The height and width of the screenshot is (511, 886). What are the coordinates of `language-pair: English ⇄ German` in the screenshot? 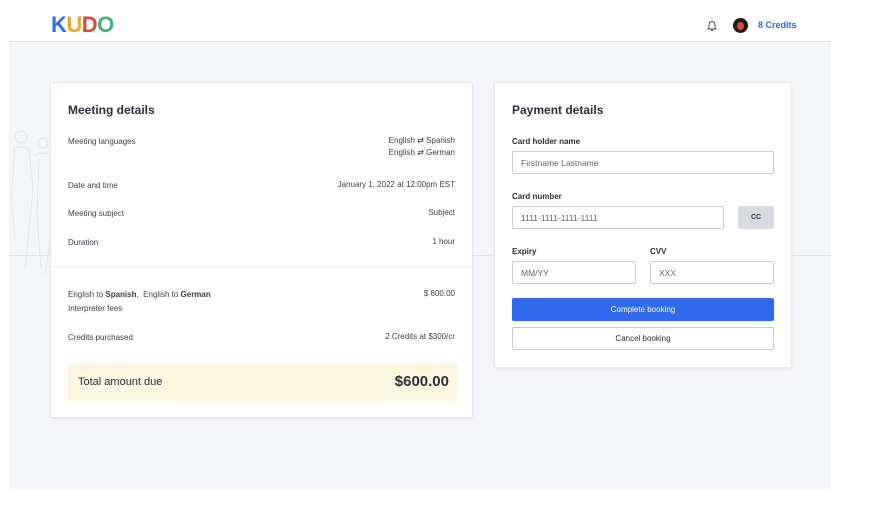 It's located at (422, 153).